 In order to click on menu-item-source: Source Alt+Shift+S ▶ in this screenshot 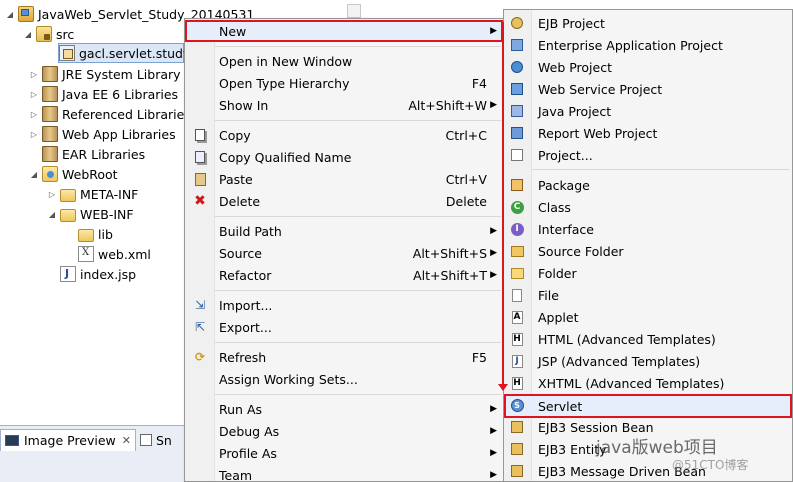, I will do `click(344, 253)`.